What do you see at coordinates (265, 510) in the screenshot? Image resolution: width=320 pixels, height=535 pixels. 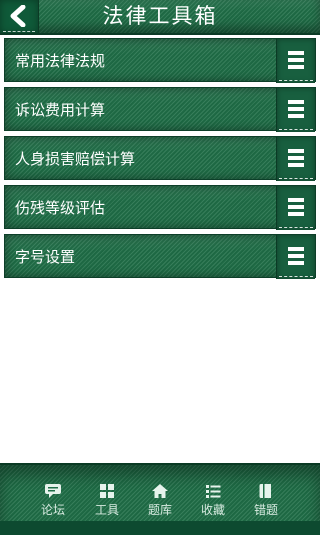 I see `tab-label: 错题` at bounding box center [265, 510].